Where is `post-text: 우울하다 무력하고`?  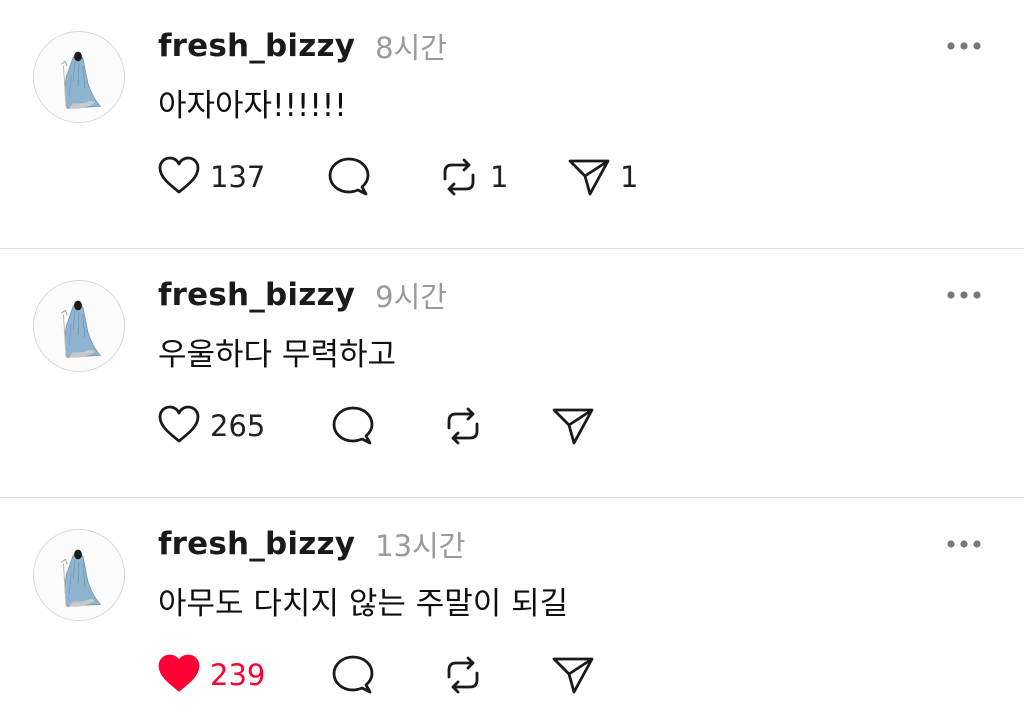 post-text: 우울하다 무력하고 is located at coordinates (277, 355).